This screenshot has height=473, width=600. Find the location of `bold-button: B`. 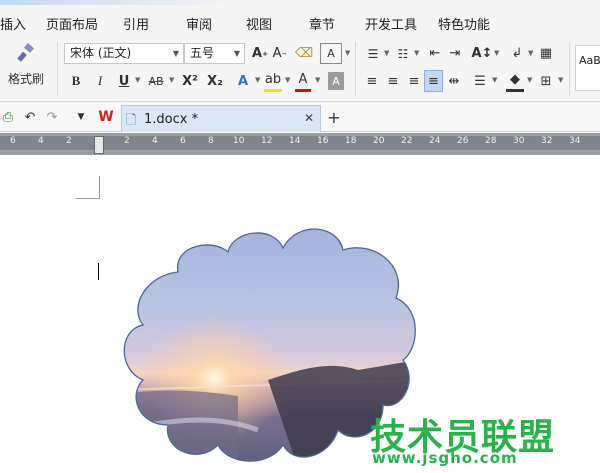

bold-button: B is located at coordinates (76, 81).